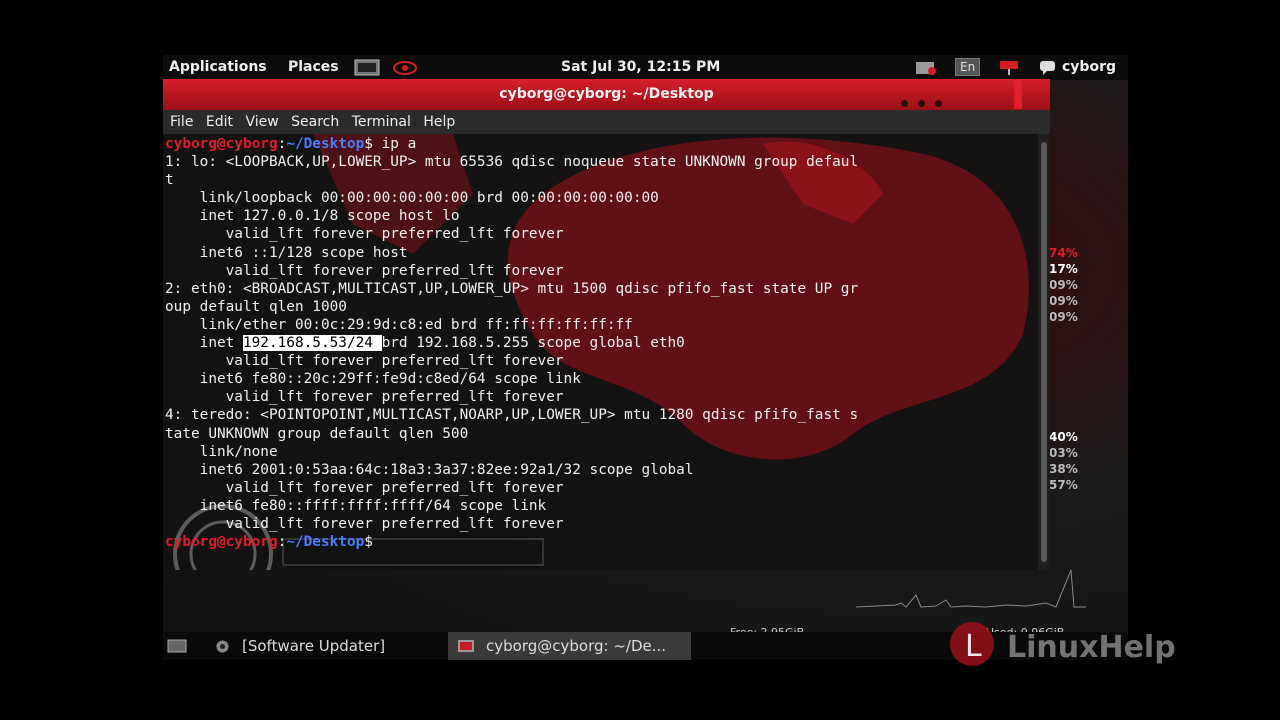 The image size is (1280, 720). What do you see at coordinates (312, 343) in the screenshot?
I see `selected-ip-address: 192.168.5.53/24` at bounding box center [312, 343].